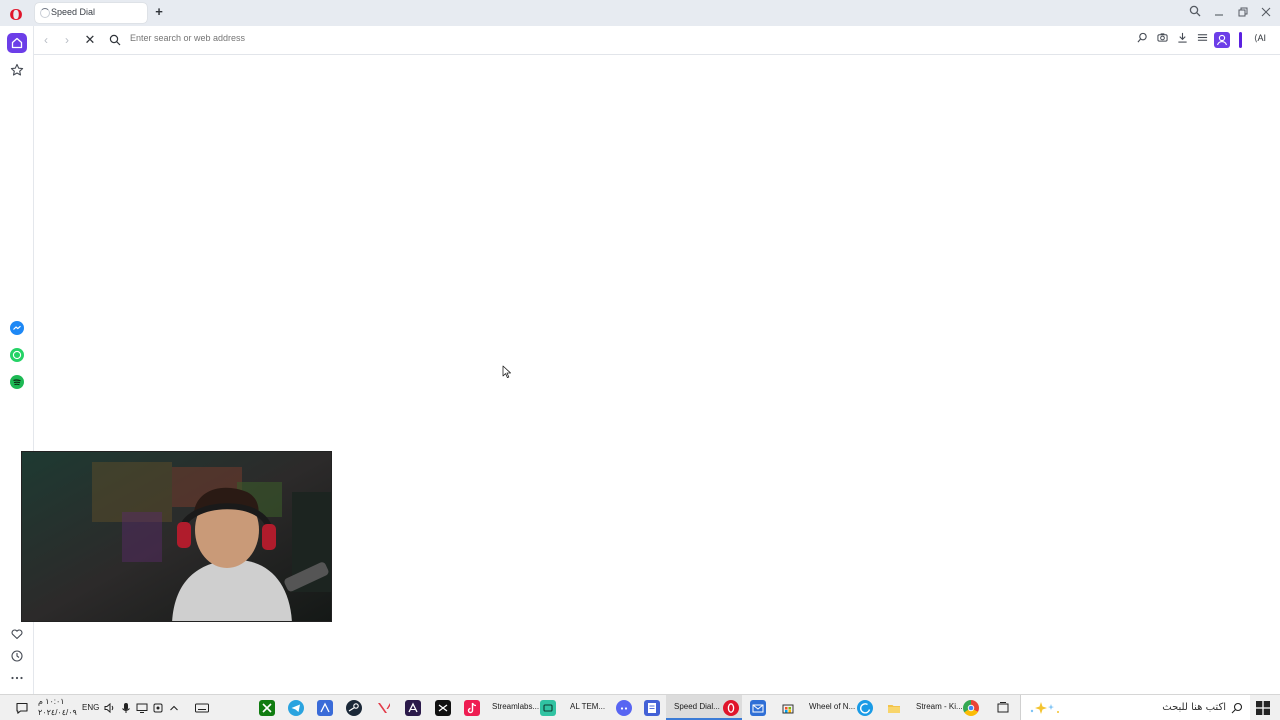 The height and width of the screenshot is (720, 1280). I want to click on xbox-icon, so click(267, 708).